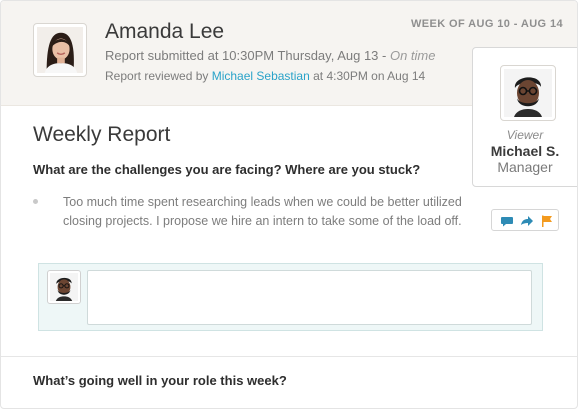  I want to click on review-prefix: Report reviewed by, so click(158, 76).